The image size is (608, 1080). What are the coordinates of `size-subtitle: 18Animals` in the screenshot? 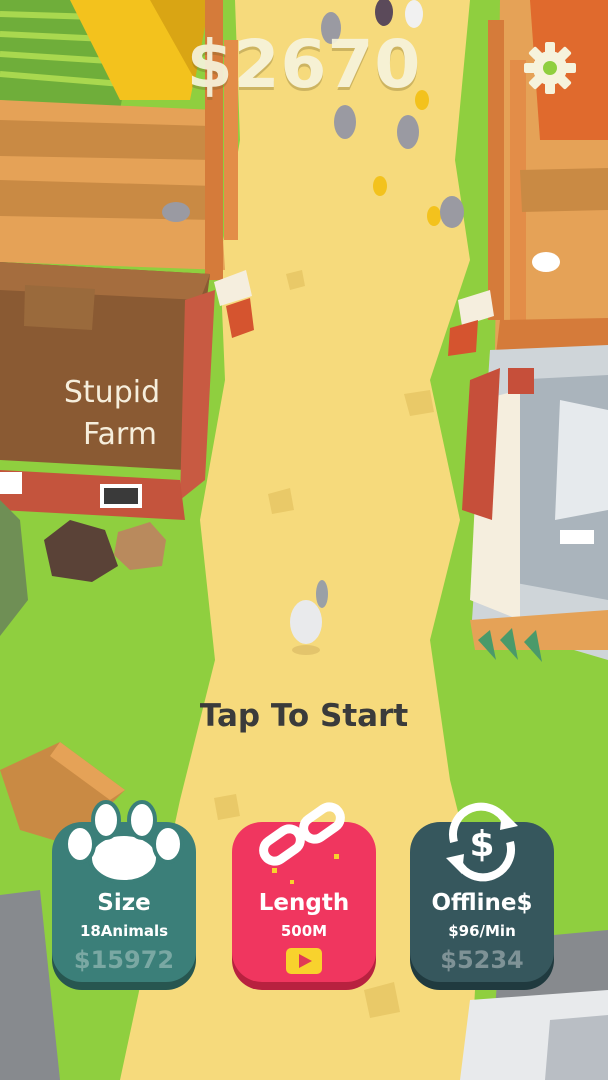 It's located at (124, 931).